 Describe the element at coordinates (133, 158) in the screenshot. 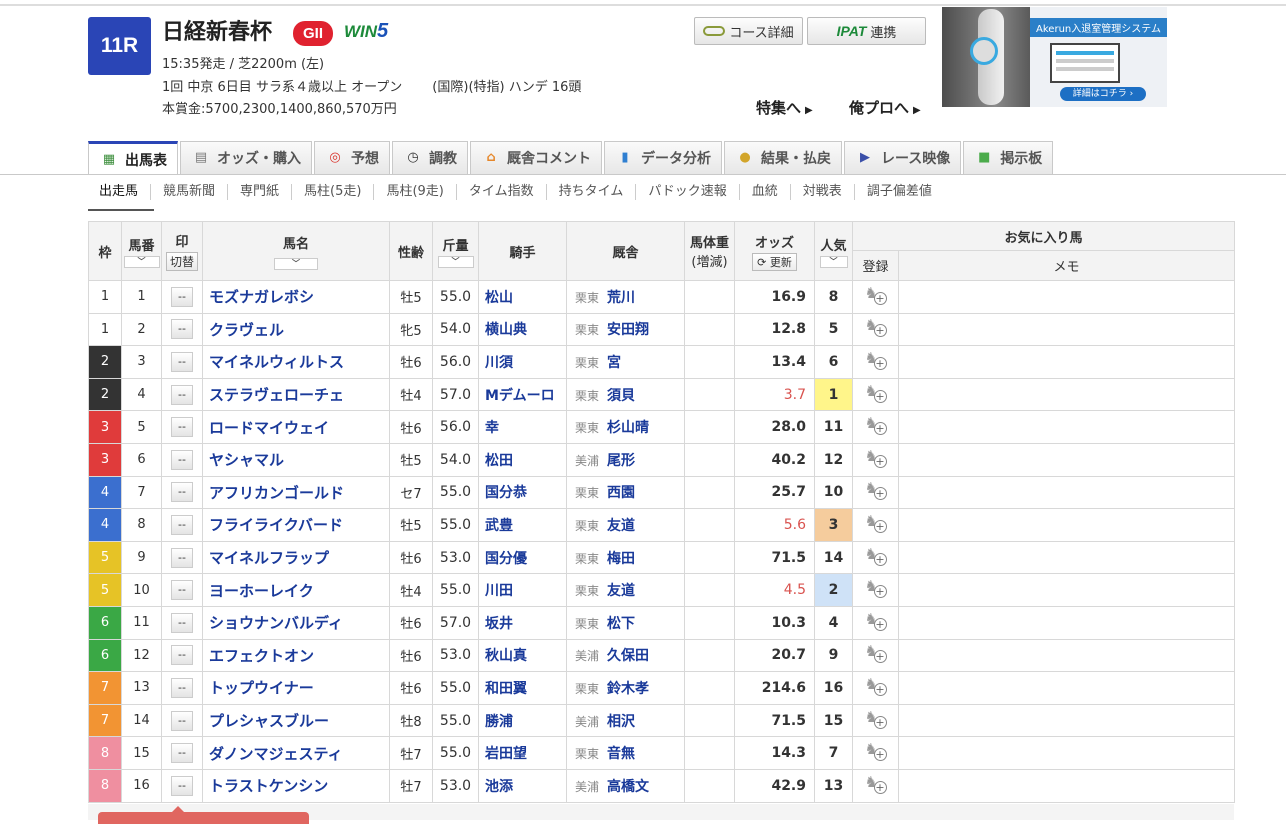

I see `tab-table: ▦ 出馬表` at that location.